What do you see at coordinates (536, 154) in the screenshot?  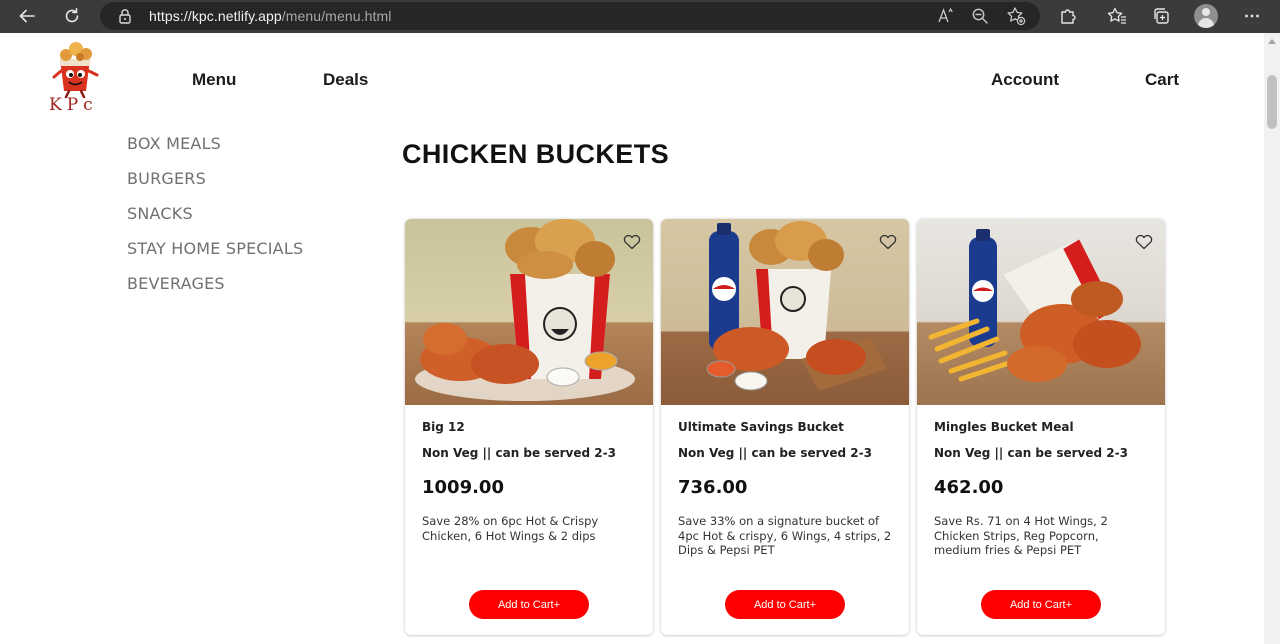 I see `section-title: CHICKEN BUCKETS` at bounding box center [536, 154].